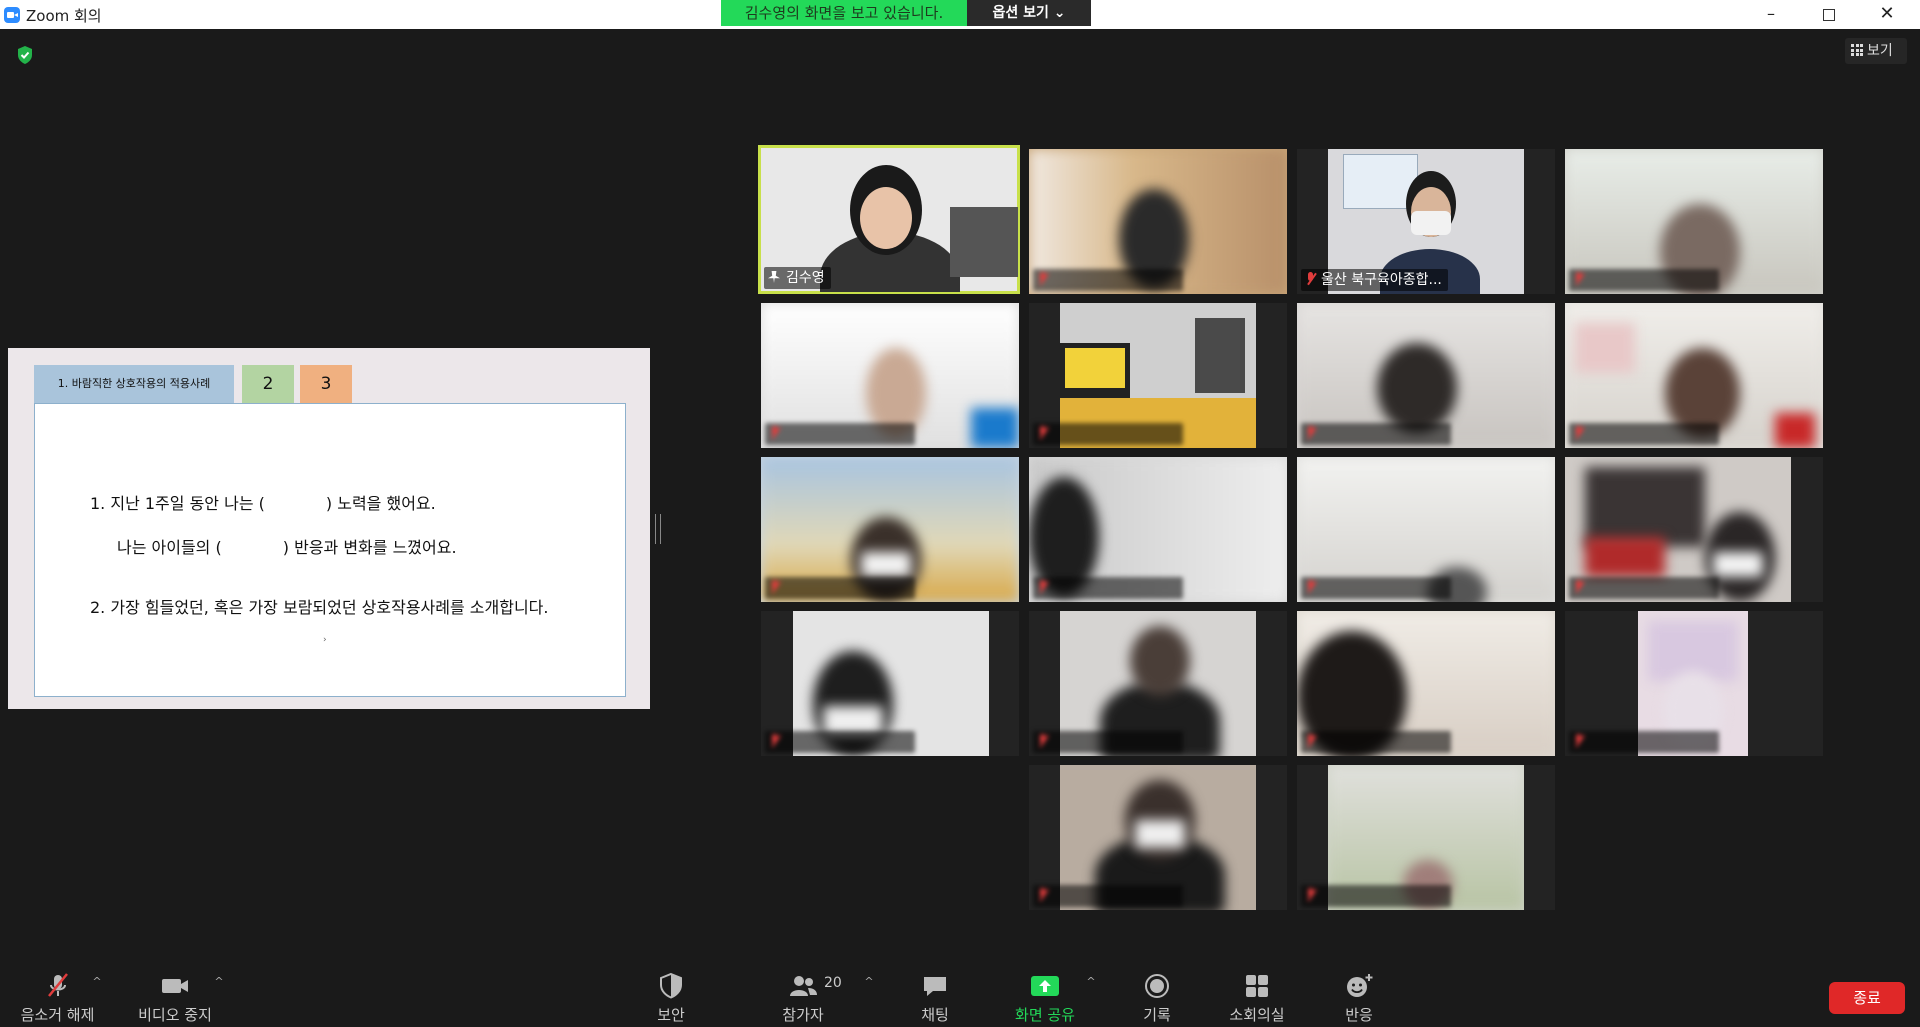 This screenshot has height=1027, width=1920. What do you see at coordinates (1029, 13) in the screenshot?
I see `view-options-button: 옵션 보기 ⌄` at bounding box center [1029, 13].